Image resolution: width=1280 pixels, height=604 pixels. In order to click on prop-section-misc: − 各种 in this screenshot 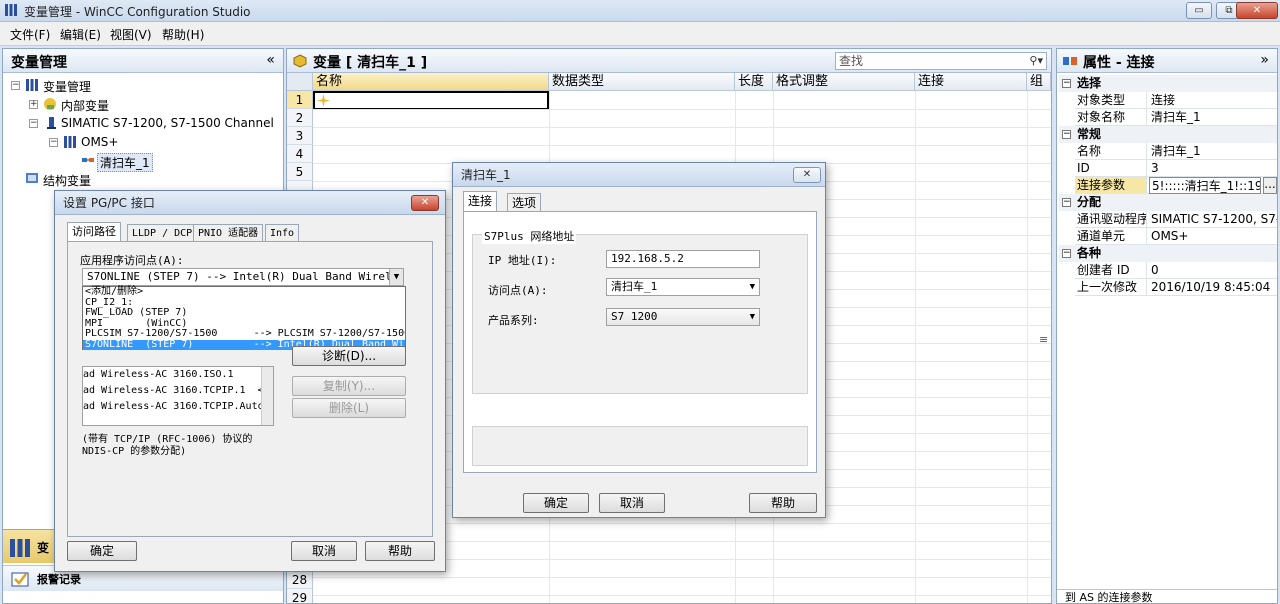, I will do `click(1168, 253)`.